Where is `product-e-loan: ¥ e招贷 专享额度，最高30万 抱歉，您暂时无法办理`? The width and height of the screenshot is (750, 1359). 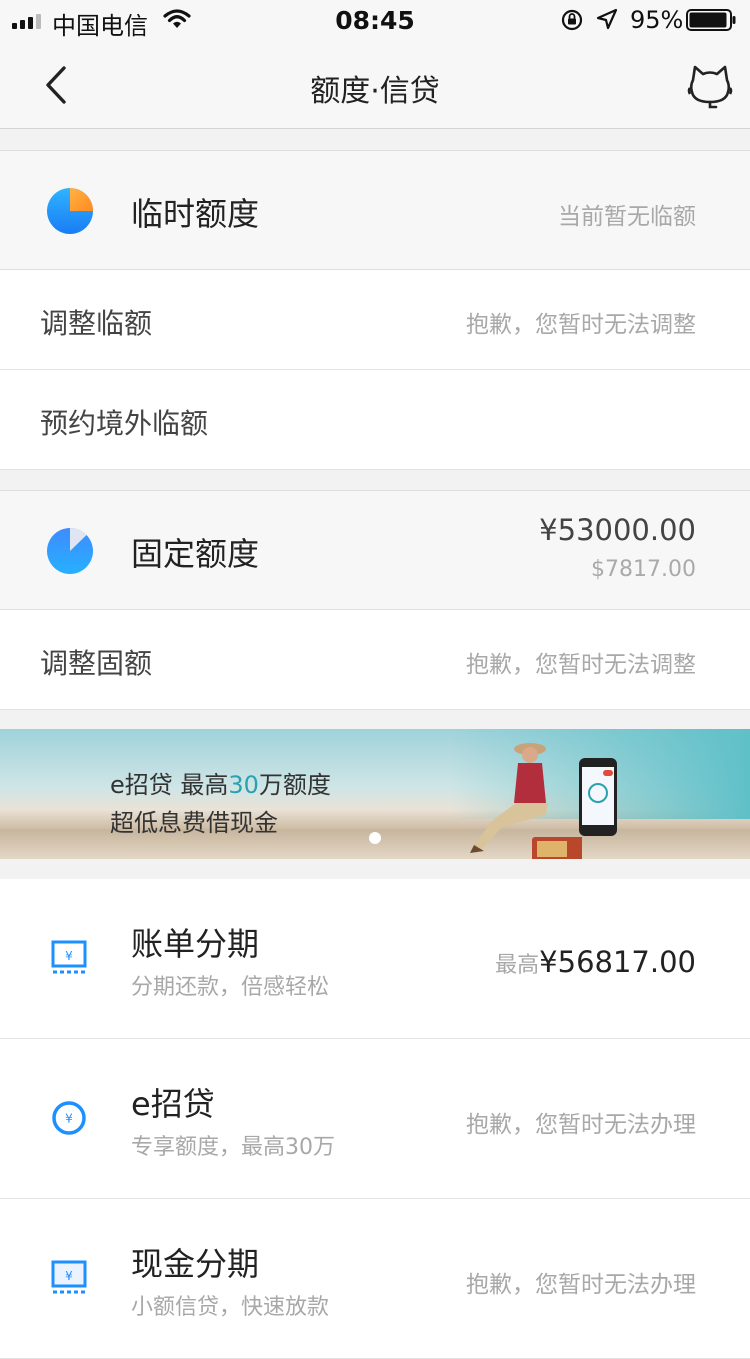 product-e-loan: ¥ e招贷 专享额度，最高30万 抱歉，您暂时无法办理 is located at coordinates (375, 1119).